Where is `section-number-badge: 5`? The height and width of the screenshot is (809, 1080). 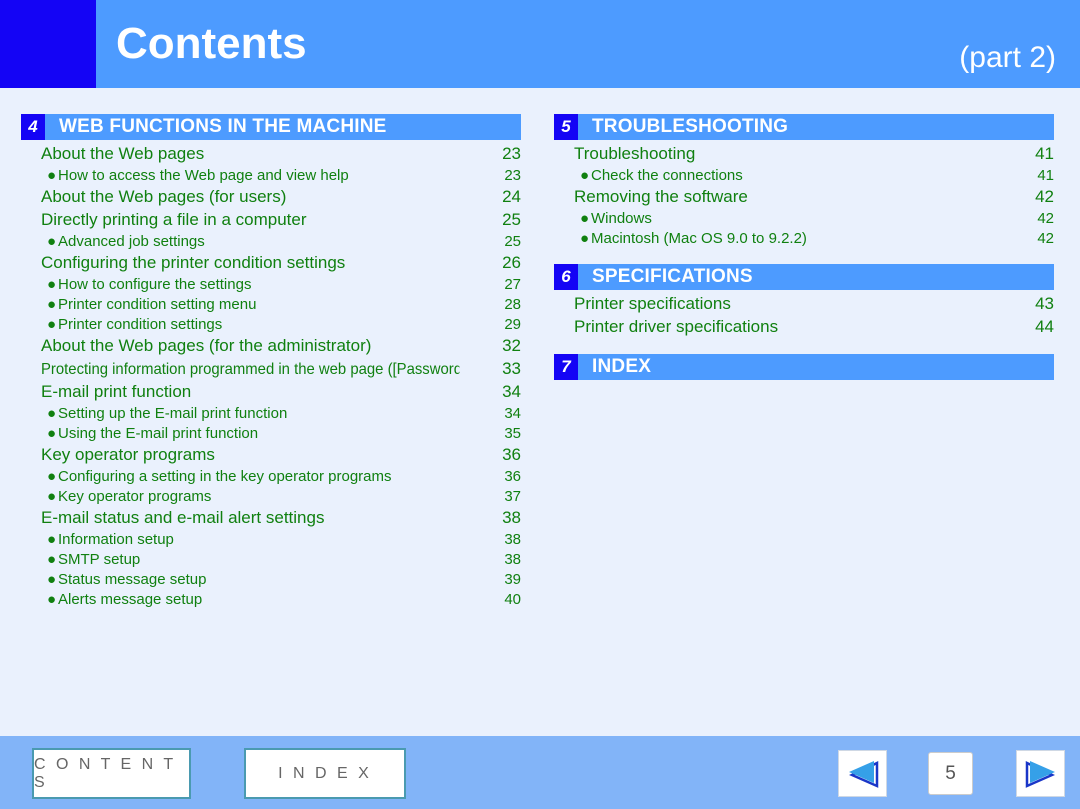 section-number-badge: 5 is located at coordinates (566, 127).